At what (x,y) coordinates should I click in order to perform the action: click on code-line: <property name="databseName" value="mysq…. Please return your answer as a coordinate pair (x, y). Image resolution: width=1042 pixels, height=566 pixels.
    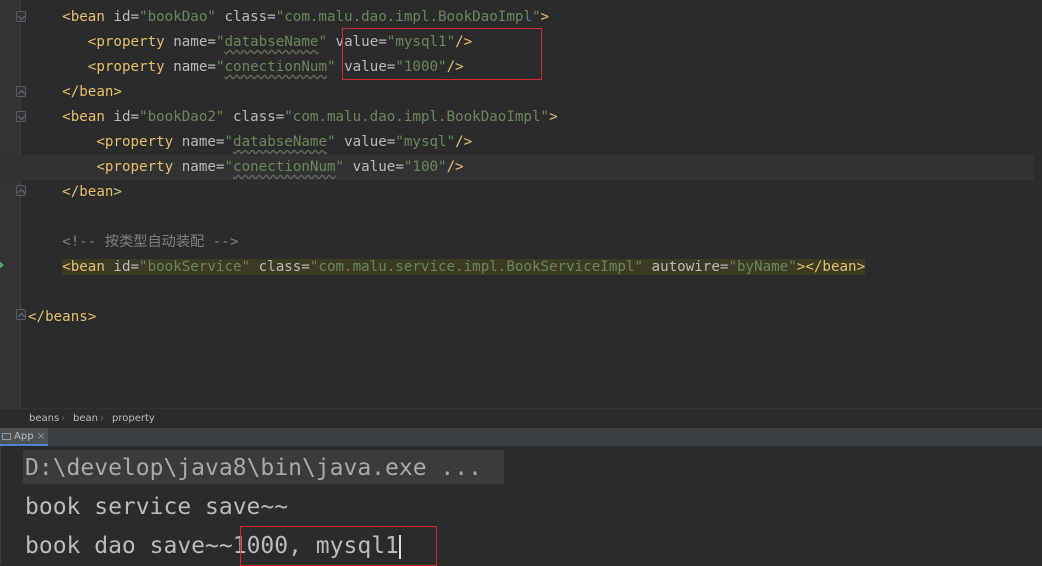
    Looking at the image, I should click on (517, 142).